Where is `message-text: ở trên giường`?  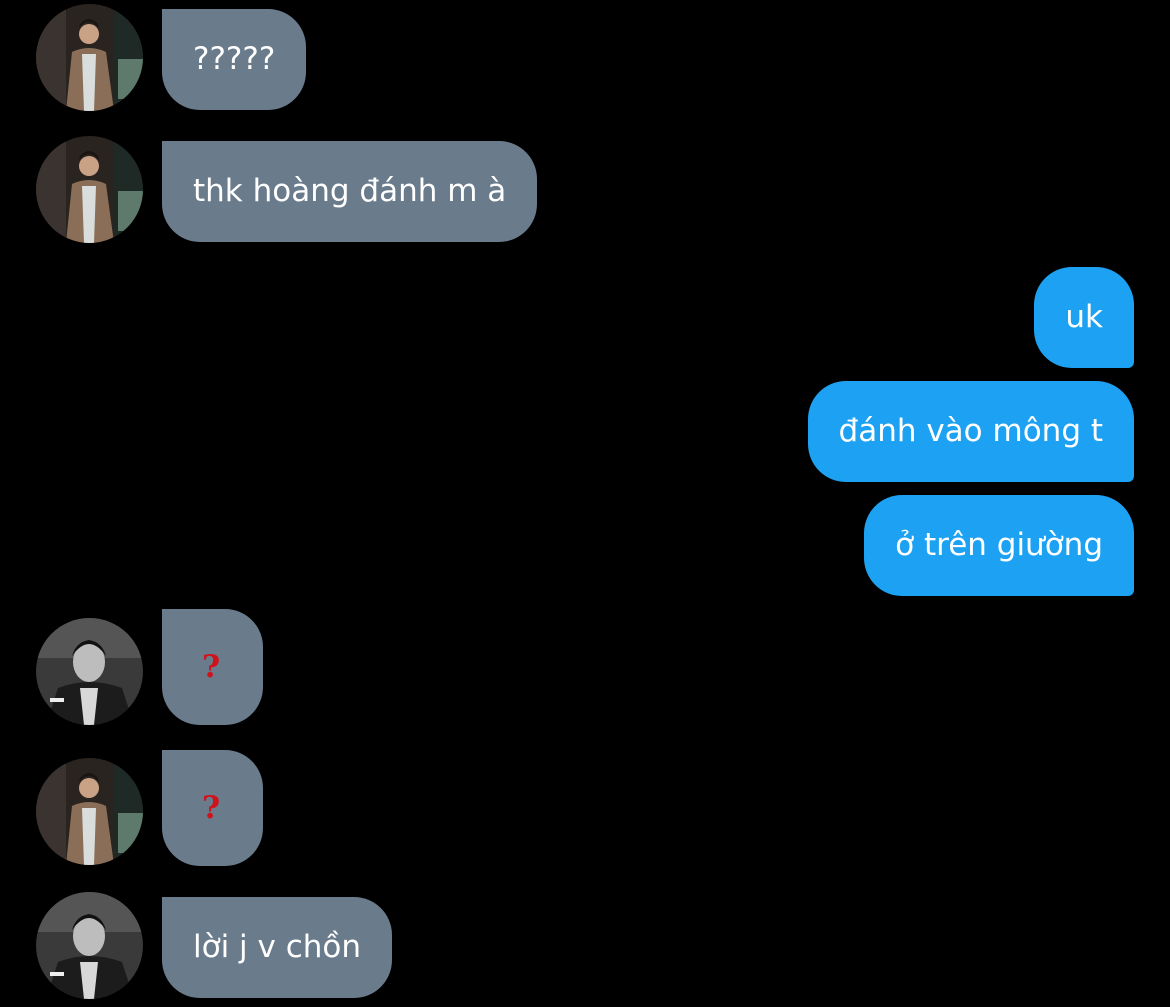
message-text: ở trên giường is located at coordinates (999, 545).